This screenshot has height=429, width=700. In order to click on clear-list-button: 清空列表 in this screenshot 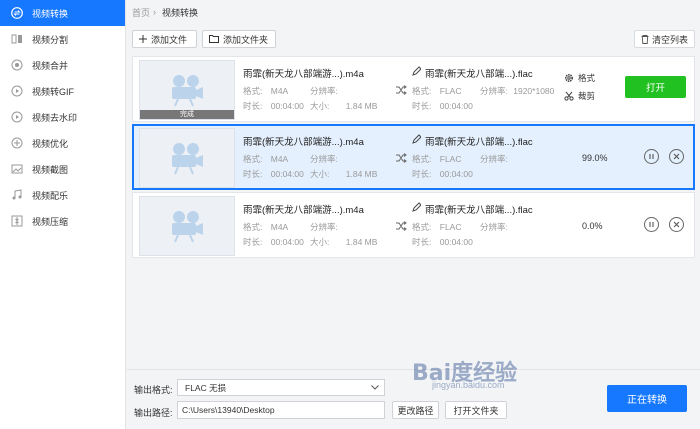, I will do `click(664, 39)`.